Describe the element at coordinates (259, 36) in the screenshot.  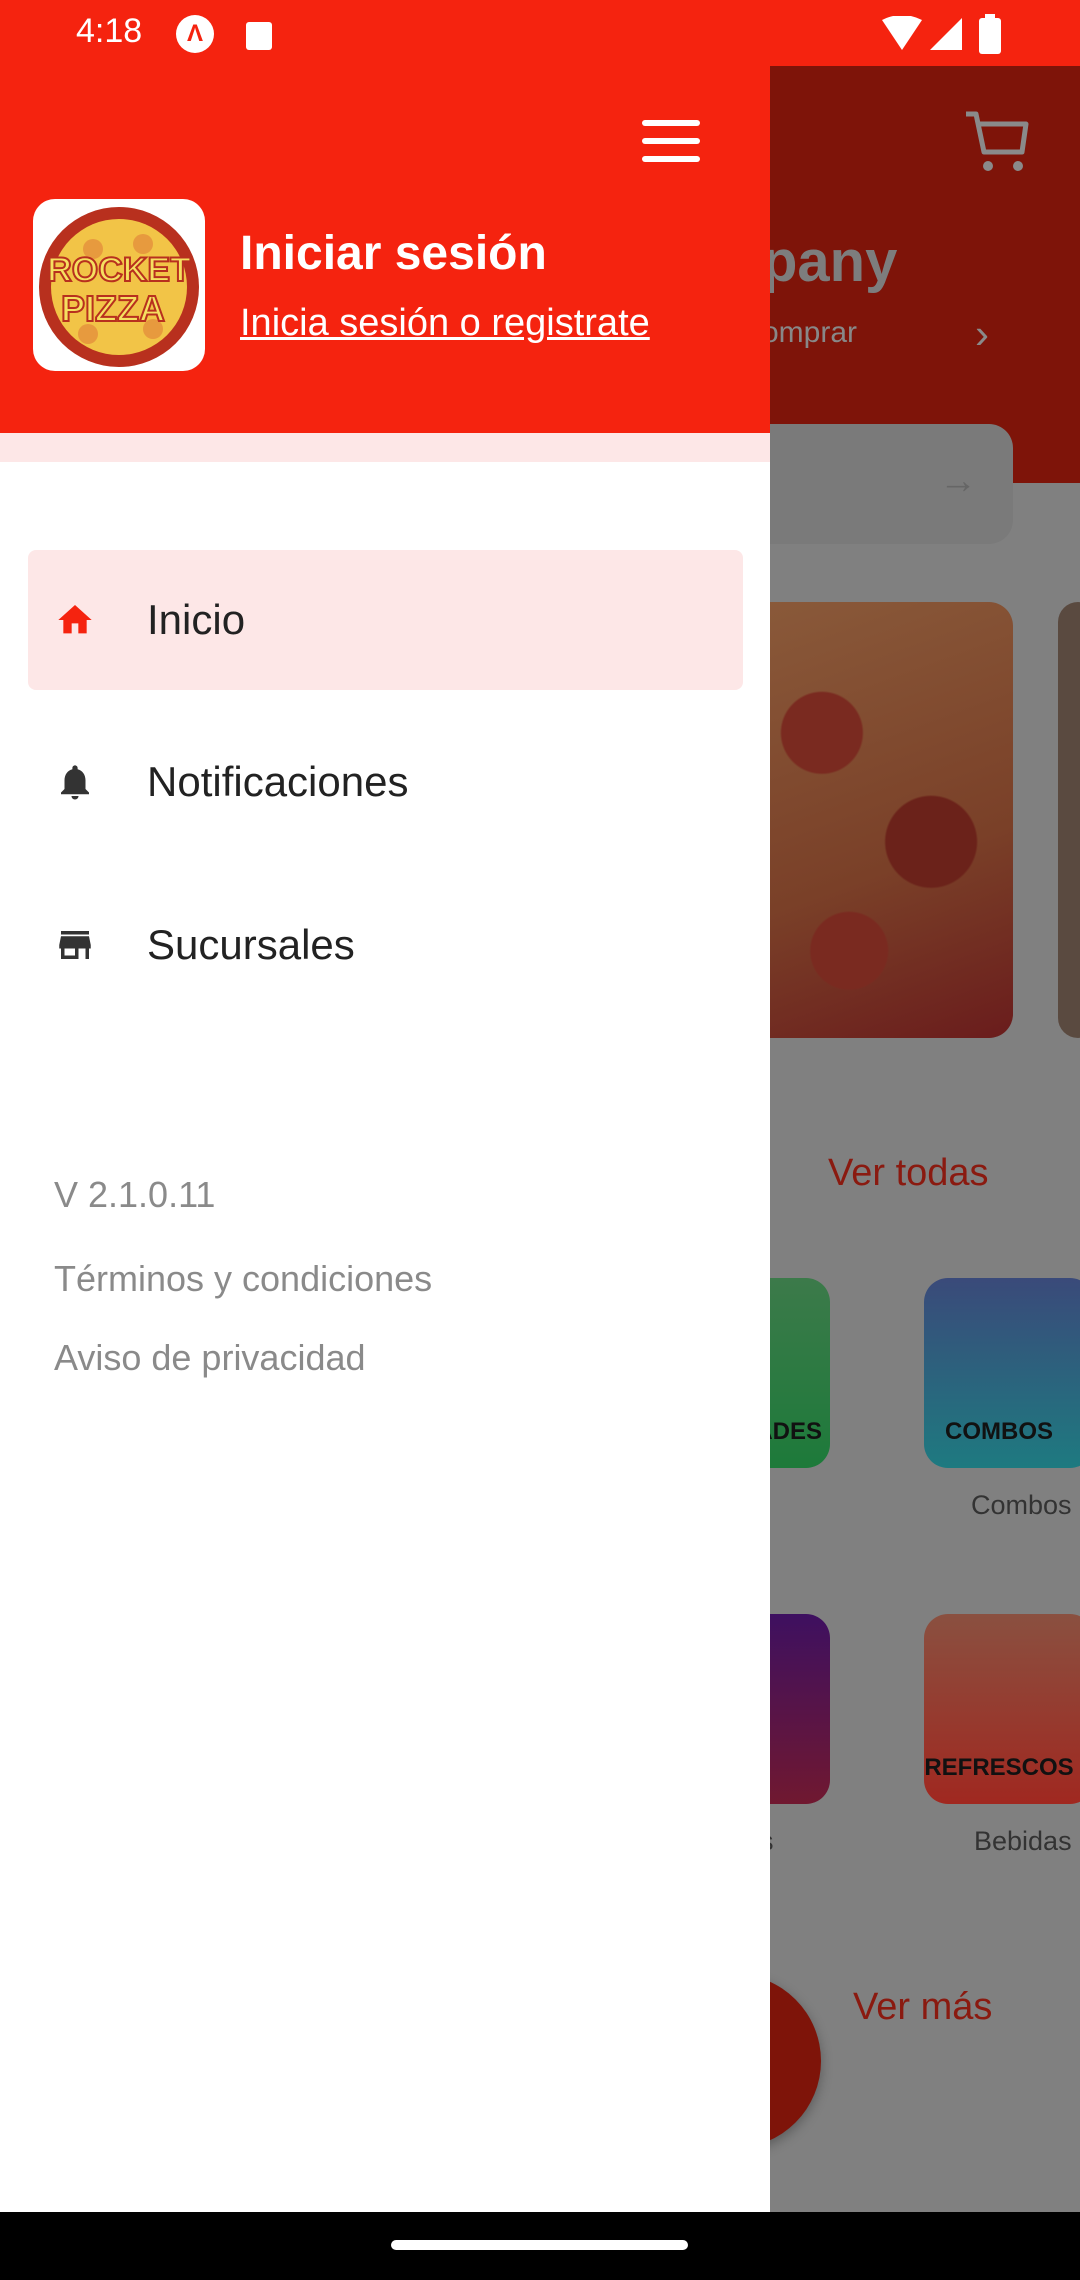
I see `text-notification-icon` at that location.